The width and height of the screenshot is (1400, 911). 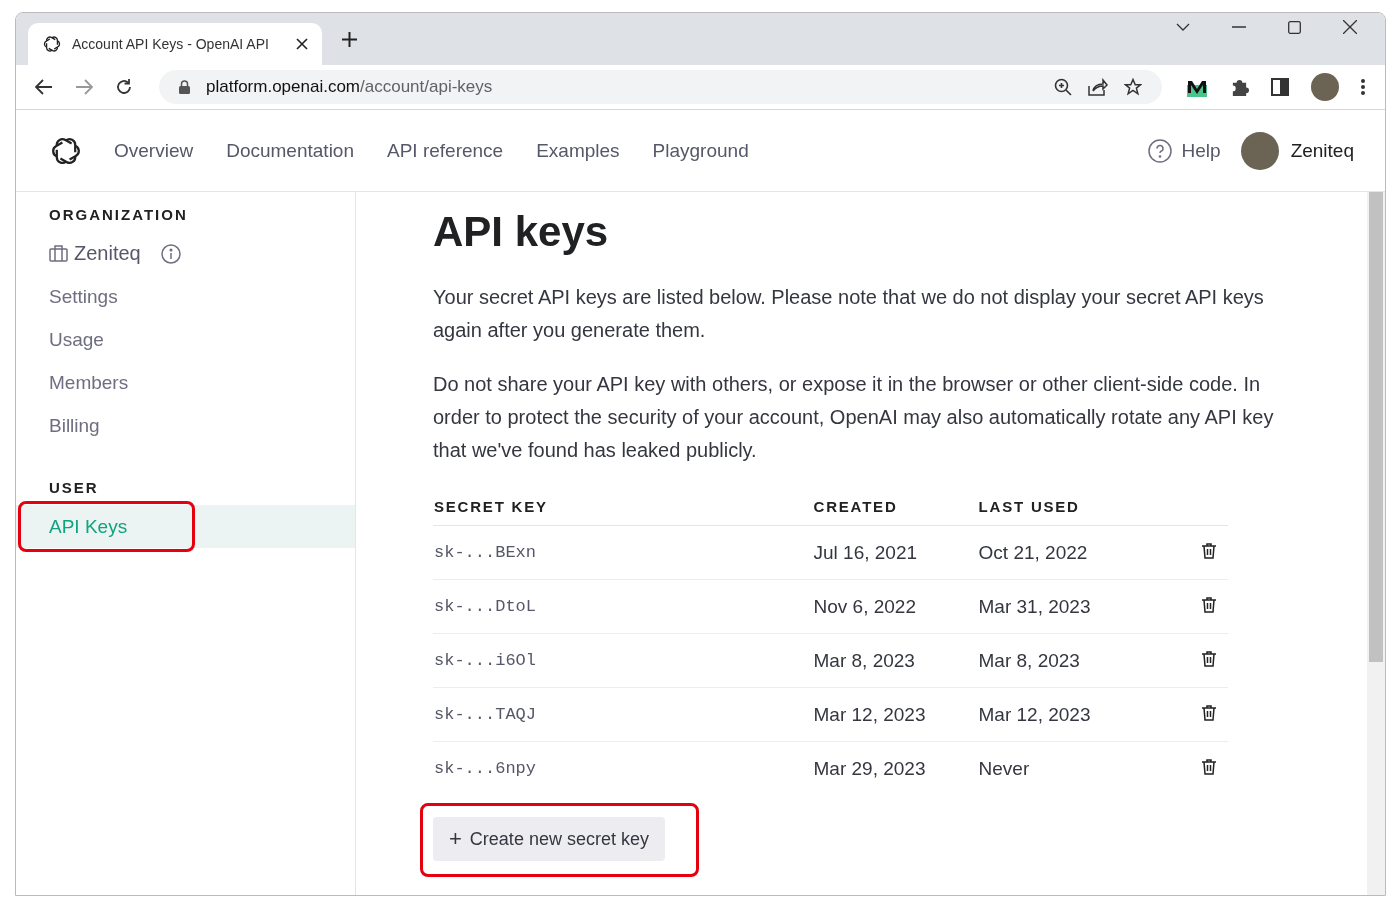 What do you see at coordinates (1159, 150) in the screenshot?
I see `help-icon` at bounding box center [1159, 150].